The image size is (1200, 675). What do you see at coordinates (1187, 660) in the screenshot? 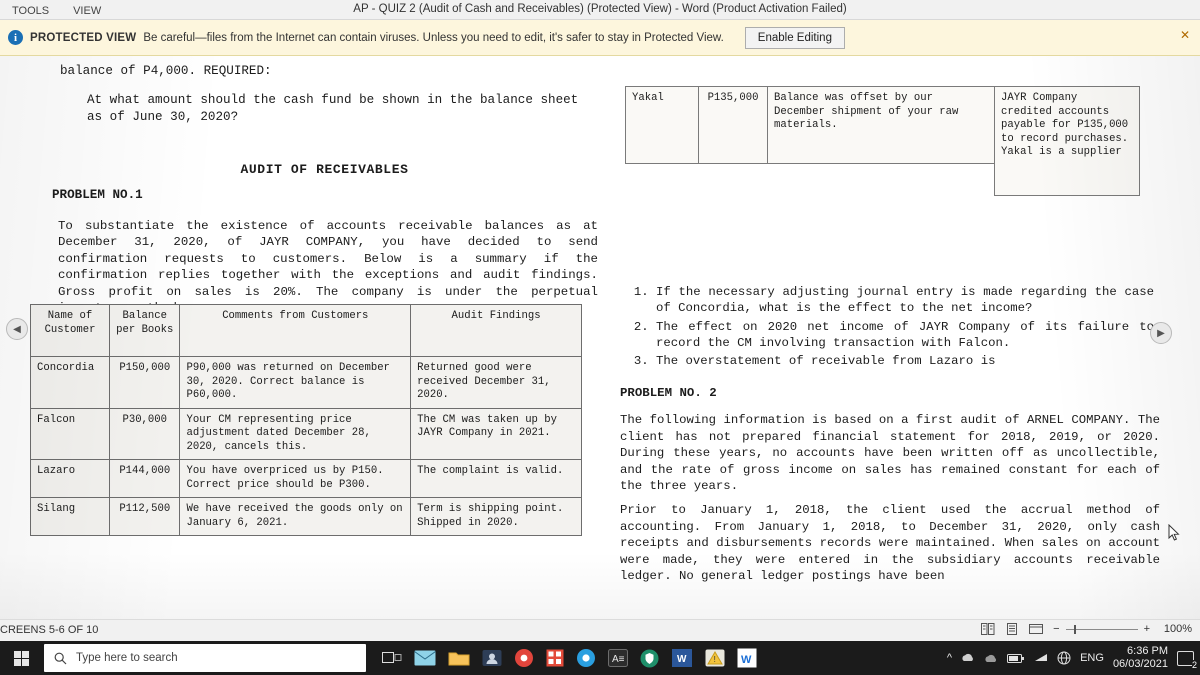
I see `notification-icon: 2` at bounding box center [1187, 660].